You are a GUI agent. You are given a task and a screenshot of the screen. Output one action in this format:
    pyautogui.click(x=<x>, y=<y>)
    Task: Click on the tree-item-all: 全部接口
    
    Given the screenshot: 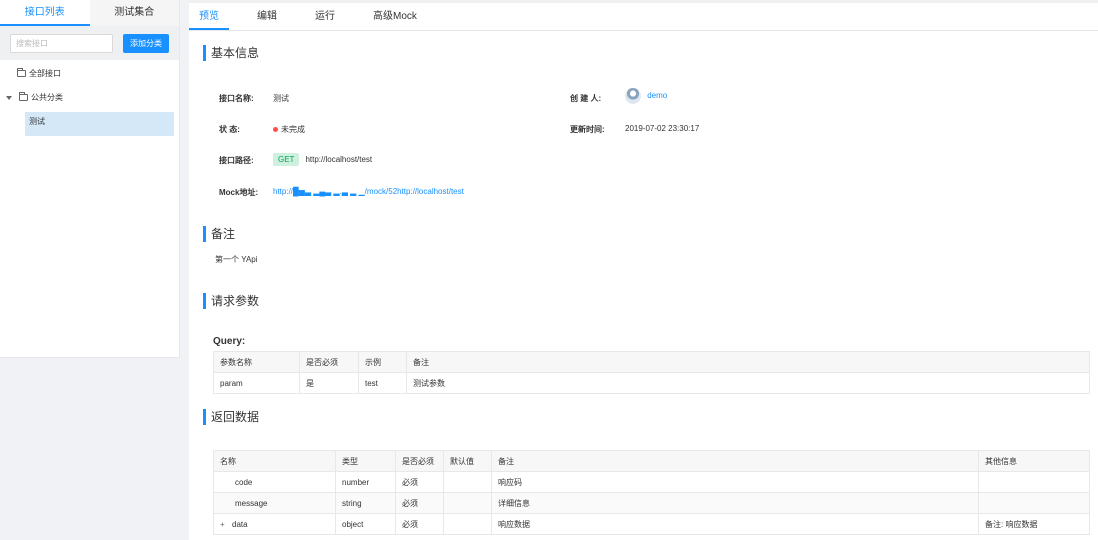 What is the action you would take?
    pyautogui.click(x=39, y=73)
    